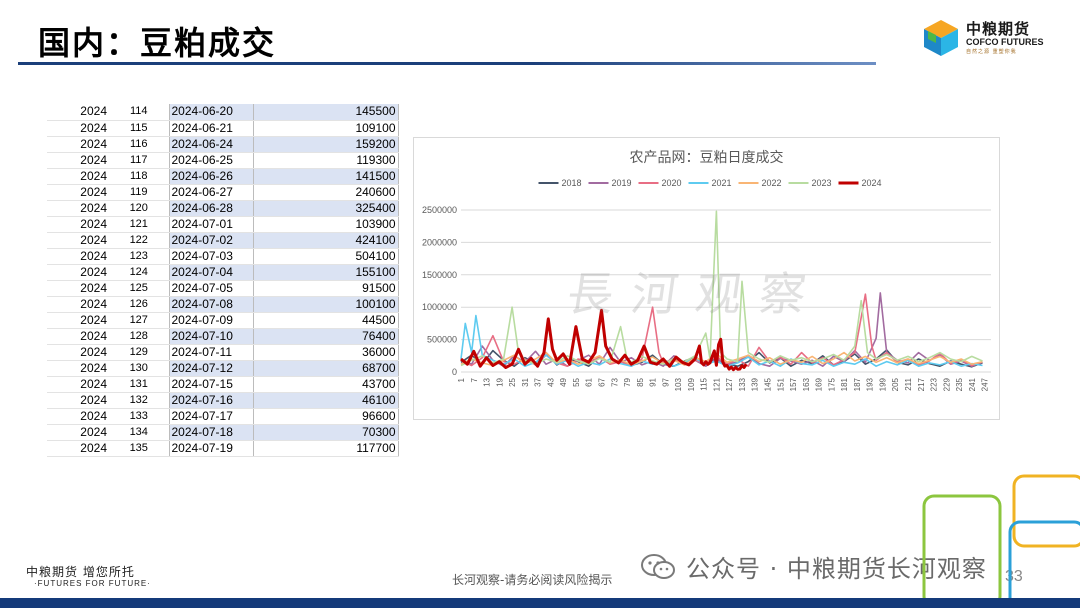 This screenshot has height=608, width=1080. Describe the element at coordinates (772, 183) in the screenshot. I see `legend-label-2022: 2022` at that location.